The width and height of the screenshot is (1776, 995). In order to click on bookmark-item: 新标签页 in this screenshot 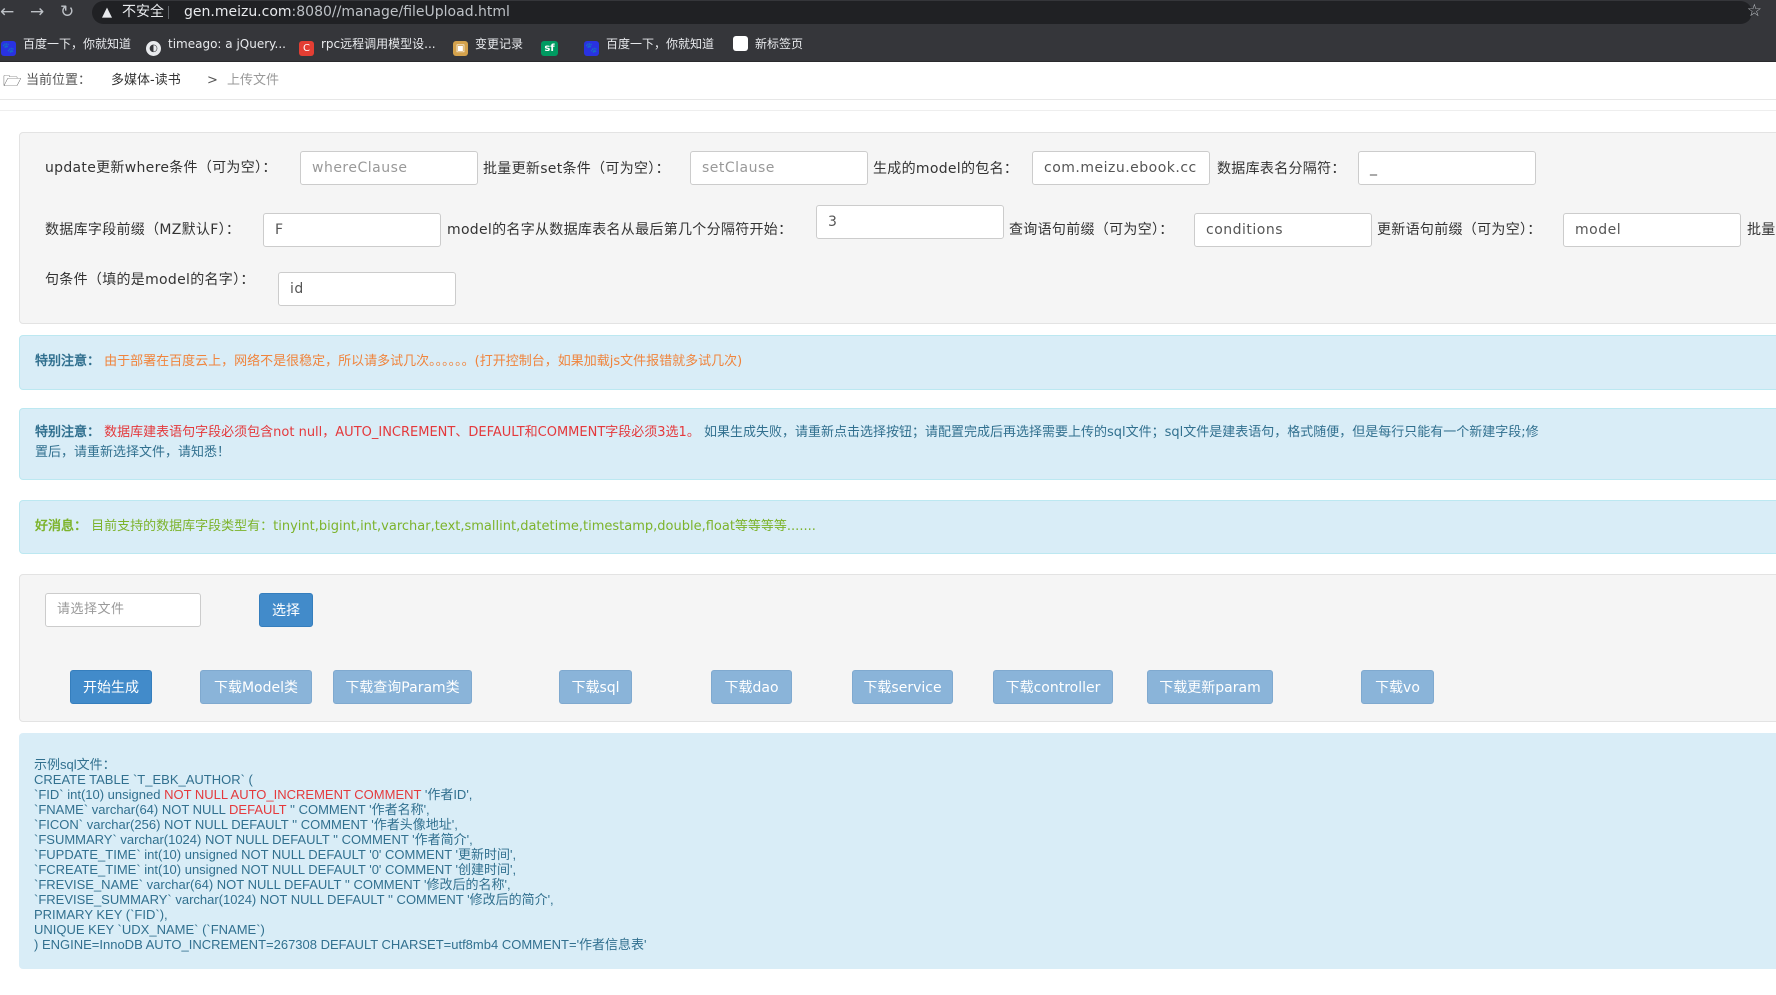, I will do `click(768, 45)`.